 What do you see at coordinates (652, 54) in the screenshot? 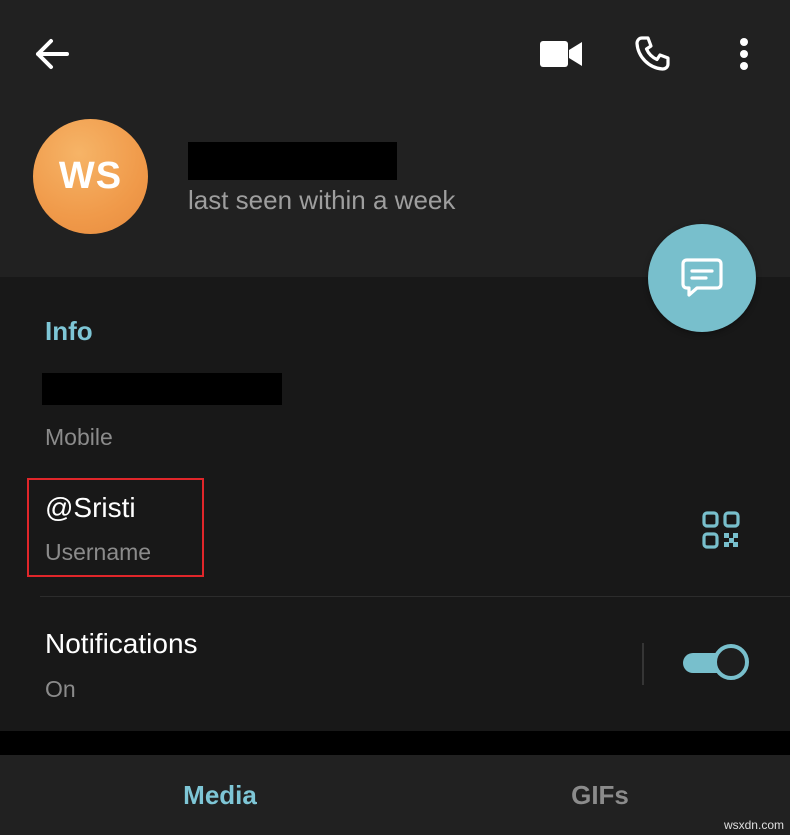
I see `phone-icon` at bounding box center [652, 54].